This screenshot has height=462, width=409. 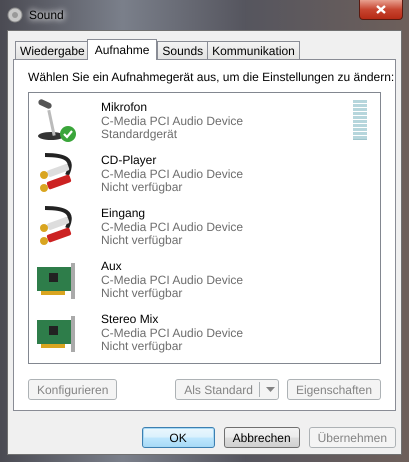 What do you see at coordinates (52, 50) in the screenshot?
I see `tab: Wiedergabe` at bounding box center [52, 50].